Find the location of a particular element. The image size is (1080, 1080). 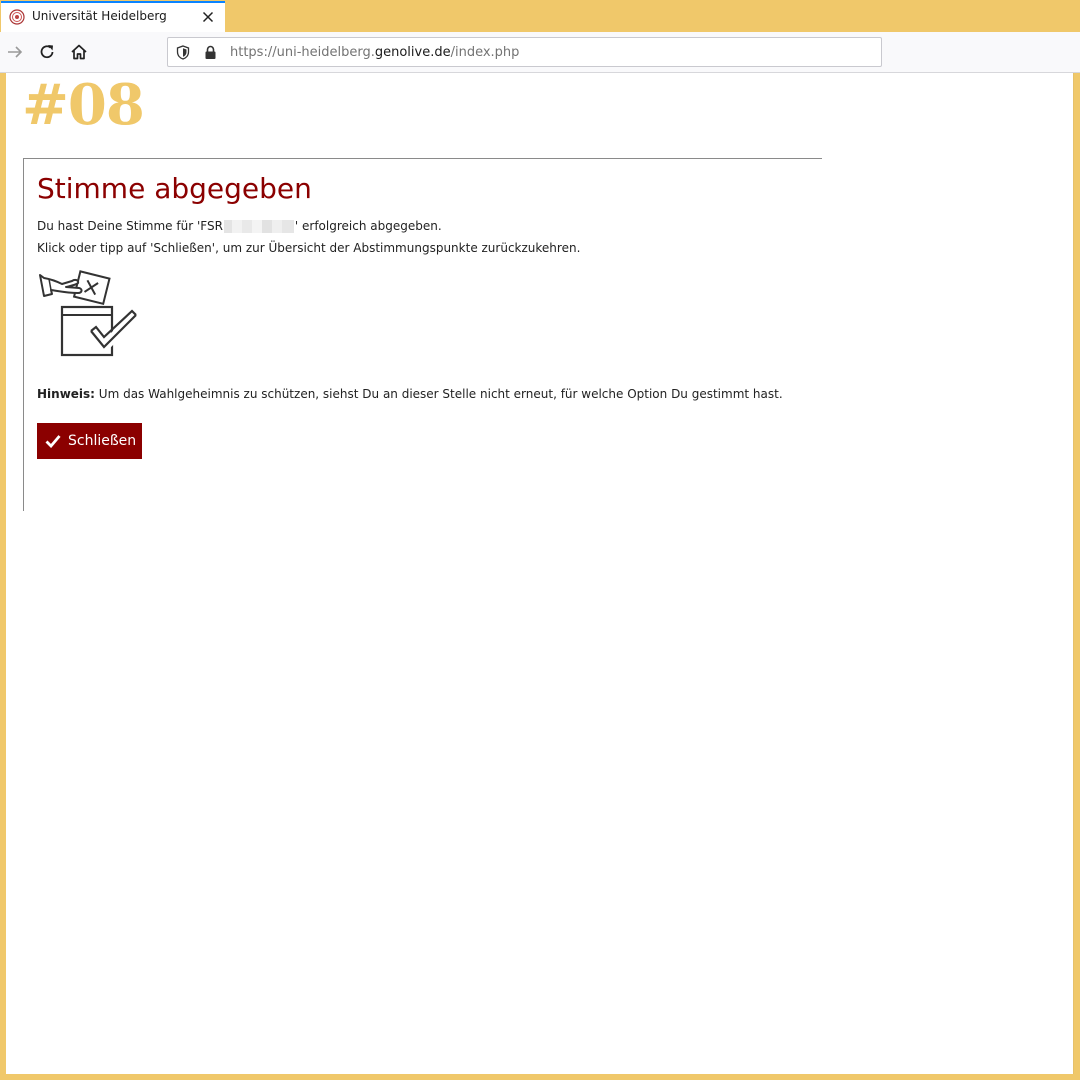

close-button: Schließen is located at coordinates (89, 441).